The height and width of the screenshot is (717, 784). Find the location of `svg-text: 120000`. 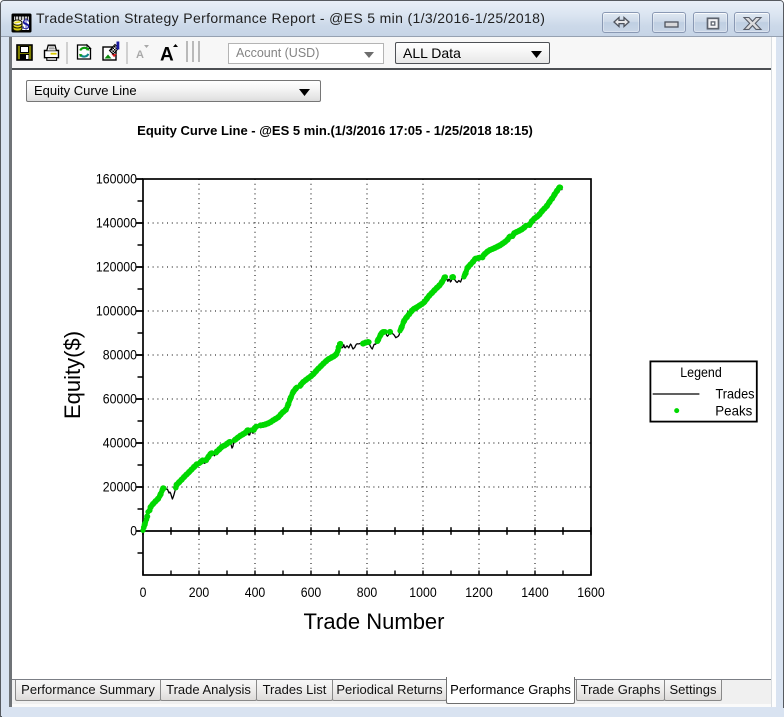

svg-text: 120000 is located at coordinates (116, 267).